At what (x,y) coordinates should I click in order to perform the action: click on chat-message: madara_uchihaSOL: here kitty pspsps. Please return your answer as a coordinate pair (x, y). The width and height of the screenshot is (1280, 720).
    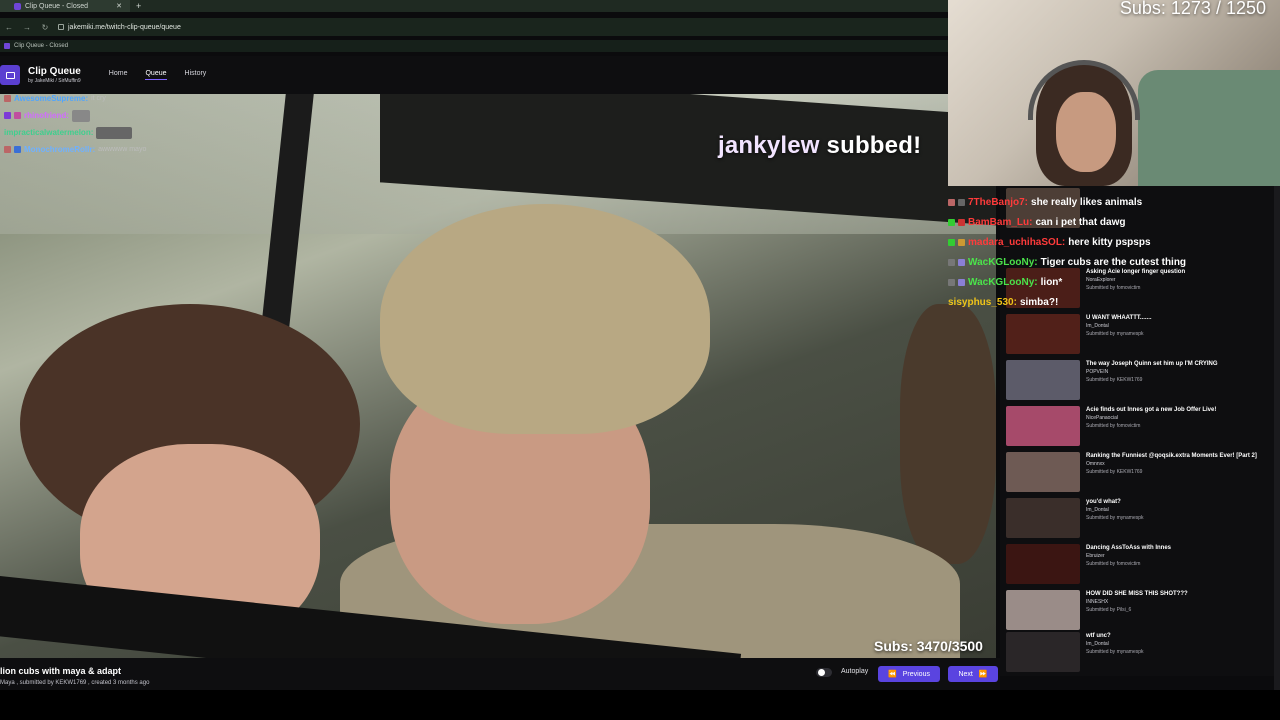
    Looking at the image, I should click on (1098, 242).